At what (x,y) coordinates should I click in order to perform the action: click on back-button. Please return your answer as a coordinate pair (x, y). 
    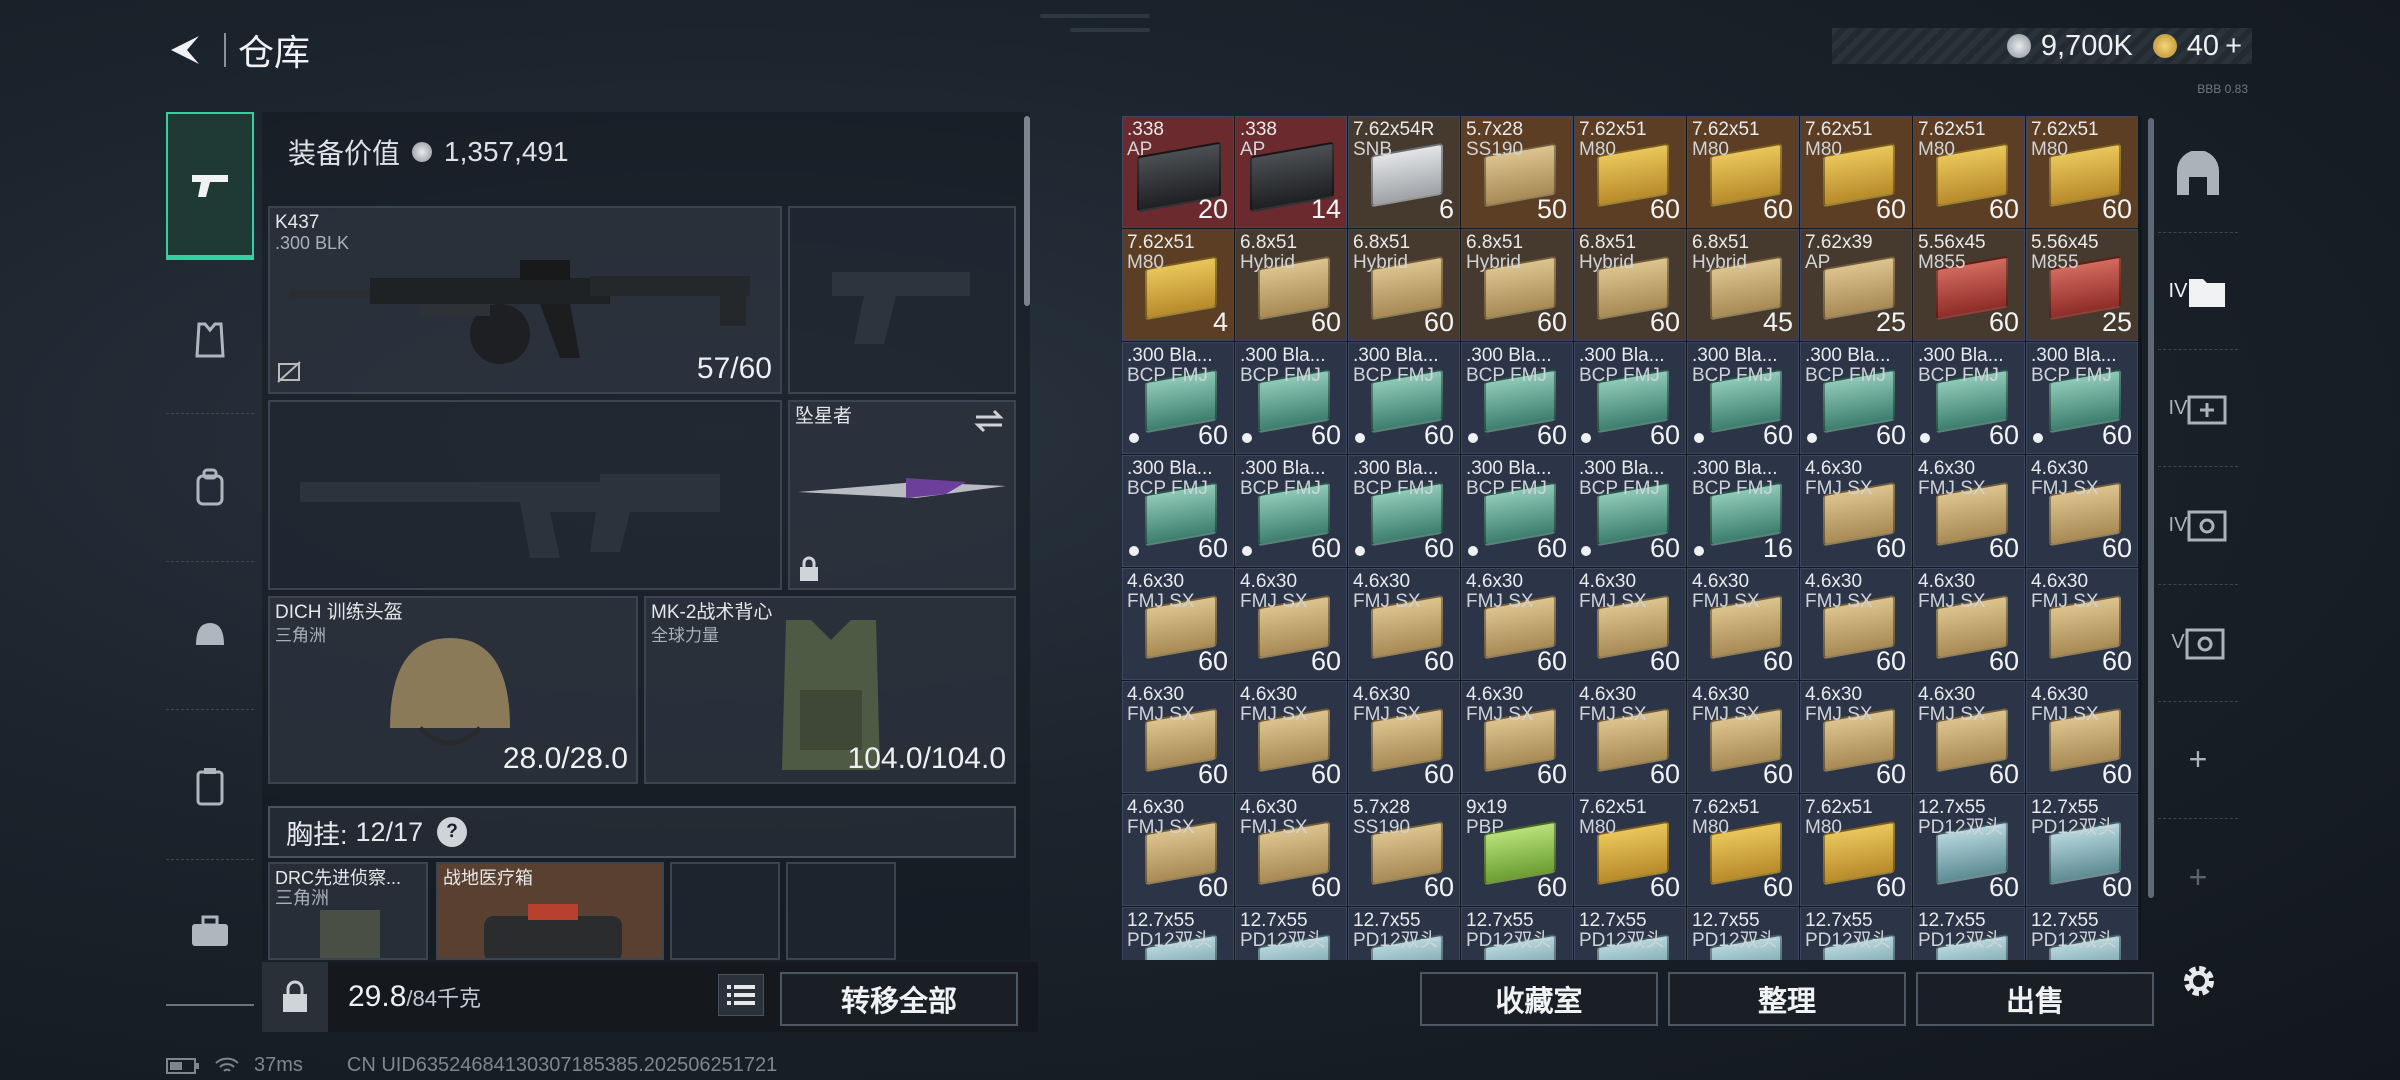
    Looking at the image, I should click on (185, 50).